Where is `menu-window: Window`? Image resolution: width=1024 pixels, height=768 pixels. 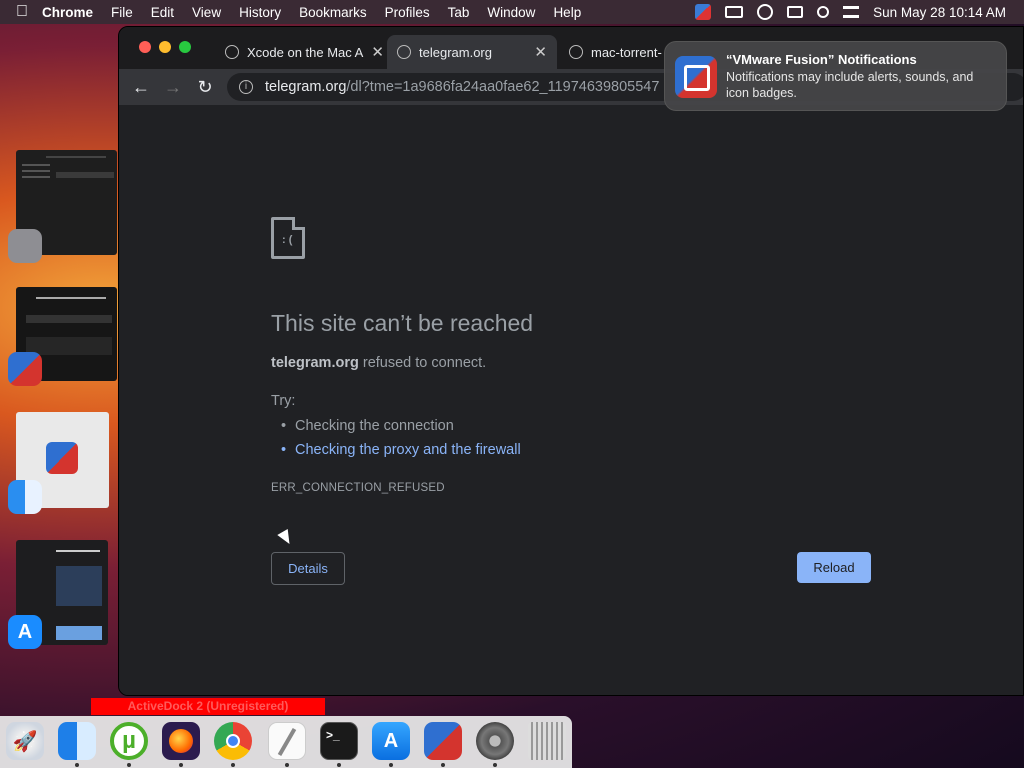
menu-window: Window is located at coordinates (511, 12).